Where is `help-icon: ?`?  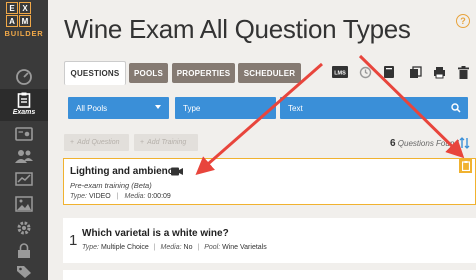 help-icon: ? is located at coordinates (463, 21).